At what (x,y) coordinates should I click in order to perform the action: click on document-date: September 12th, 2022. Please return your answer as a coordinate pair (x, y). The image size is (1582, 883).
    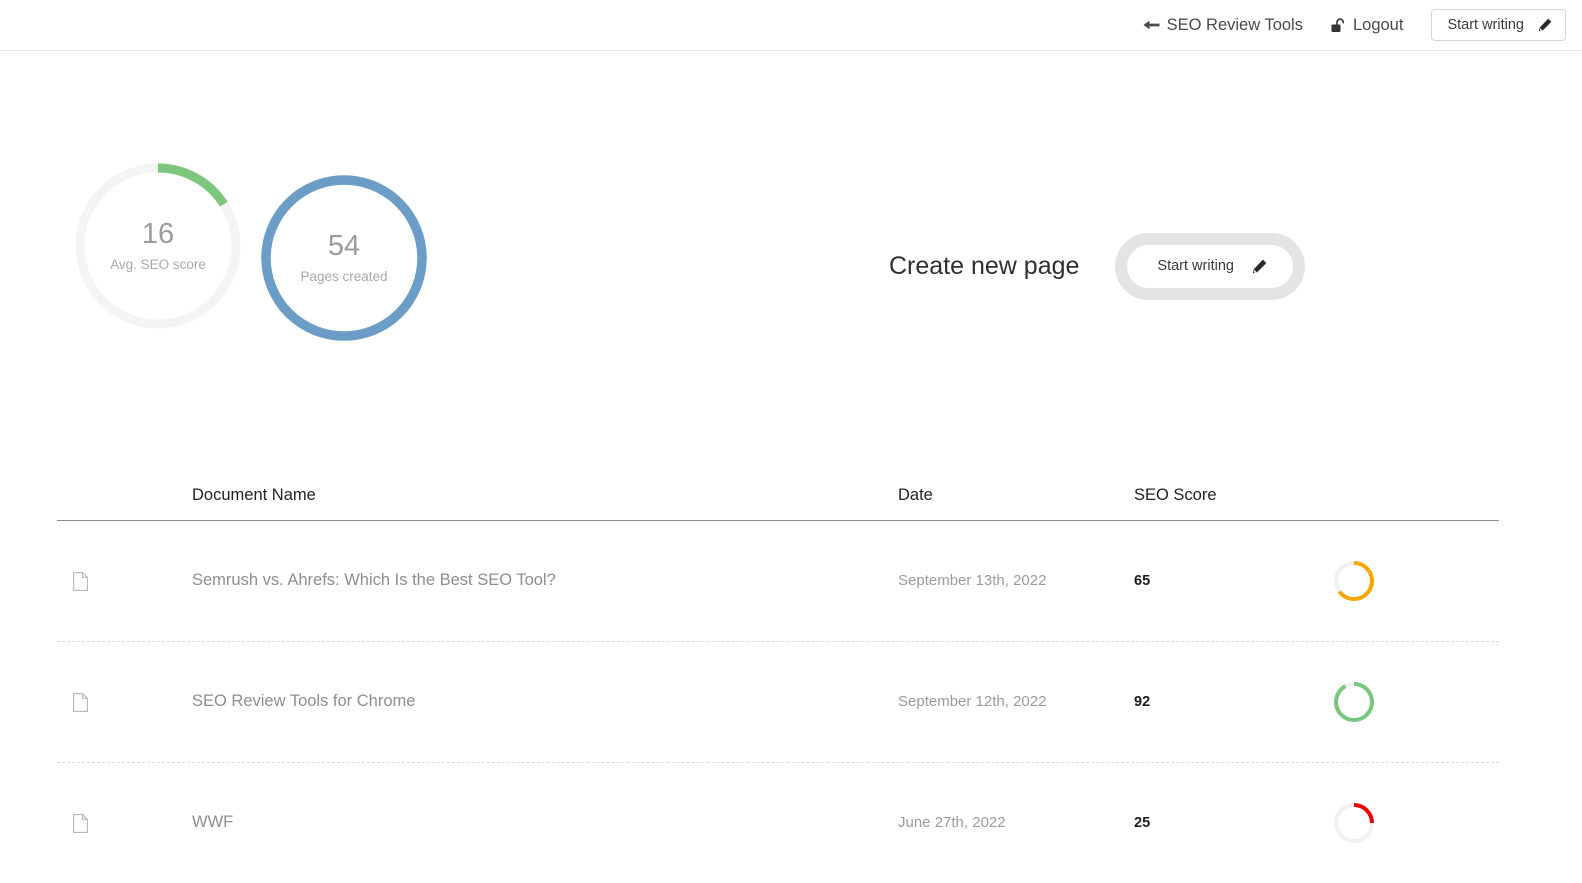
    Looking at the image, I should click on (972, 701).